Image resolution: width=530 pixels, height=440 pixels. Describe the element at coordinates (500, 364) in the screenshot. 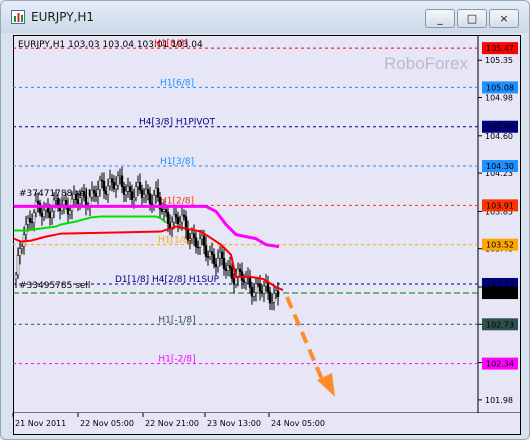

I see `price-tag-label: 102.34` at that location.